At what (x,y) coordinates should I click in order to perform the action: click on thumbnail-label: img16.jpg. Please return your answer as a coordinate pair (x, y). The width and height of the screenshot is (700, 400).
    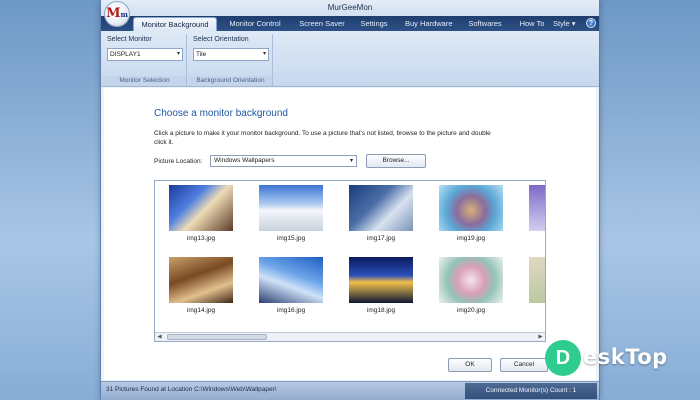
    Looking at the image, I should click on (291, 310).